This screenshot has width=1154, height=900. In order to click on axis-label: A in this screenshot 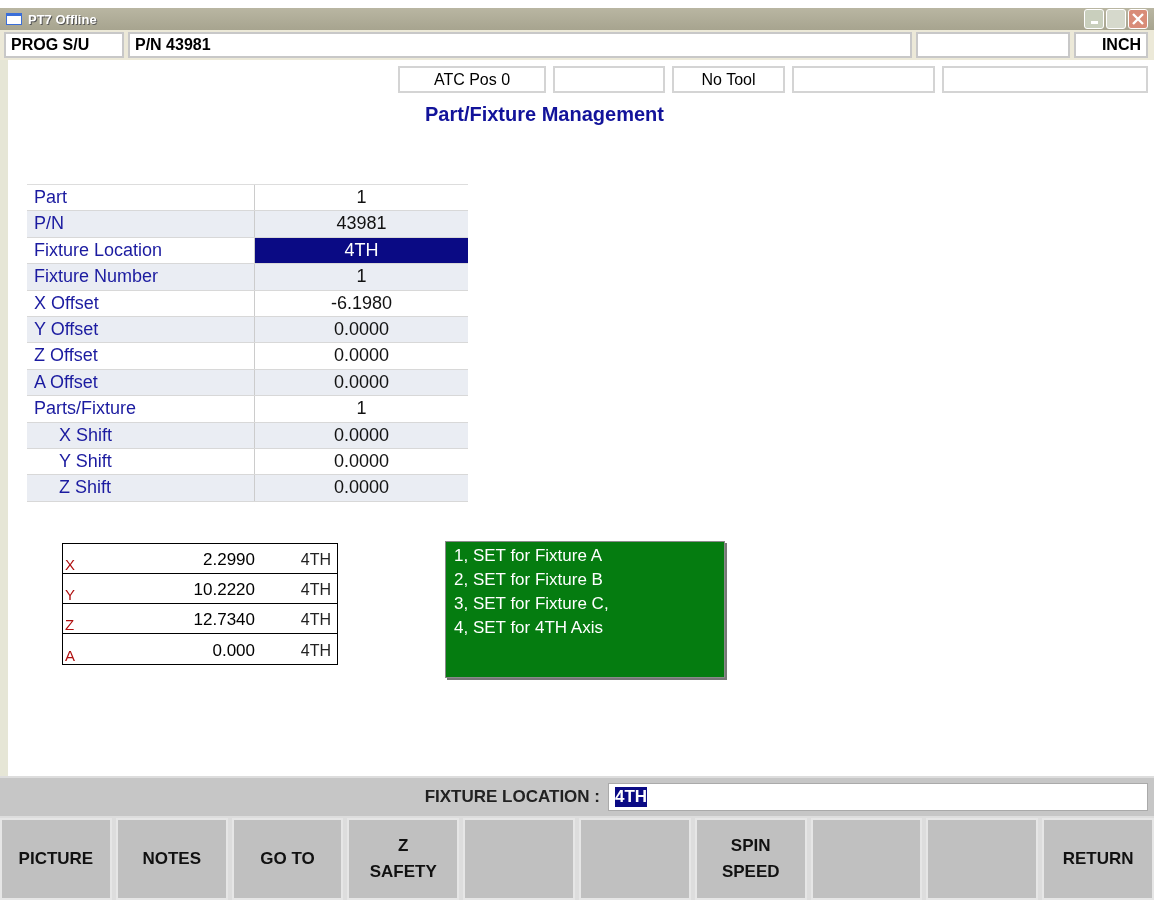, I will do `click(70, 655)`.